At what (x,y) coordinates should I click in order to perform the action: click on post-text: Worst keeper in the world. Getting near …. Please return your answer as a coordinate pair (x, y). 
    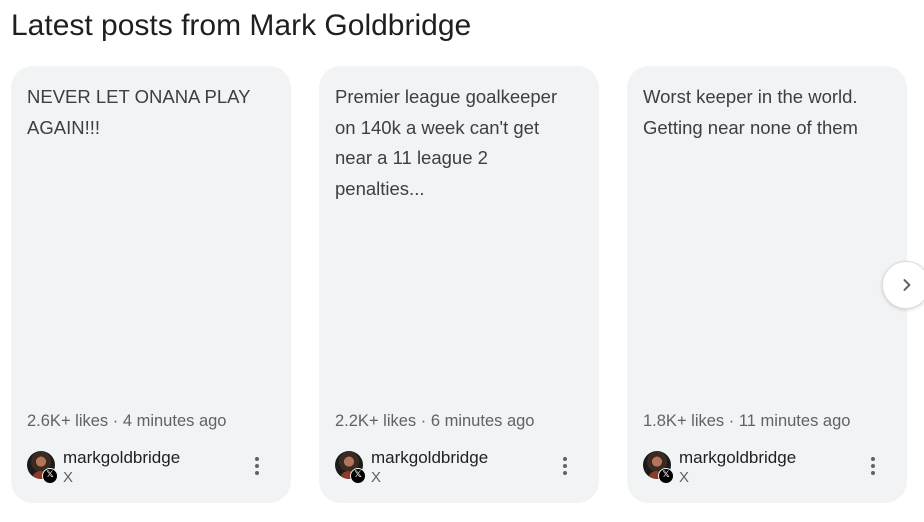
    Looking at the image, I should click on (750, 112).